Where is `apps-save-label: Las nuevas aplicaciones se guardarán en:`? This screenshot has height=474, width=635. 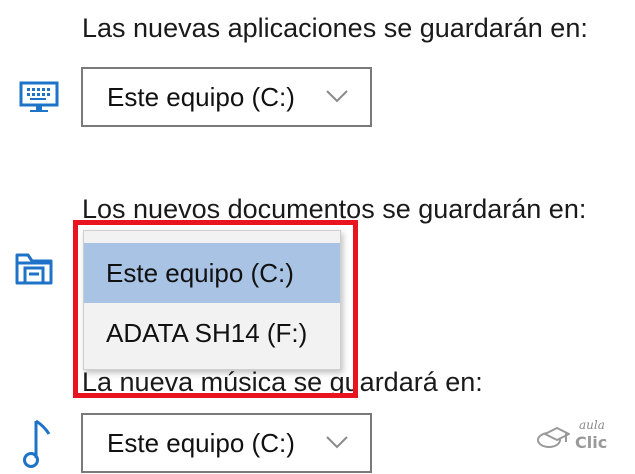 apps-save-label: Las nuevas aplicaciones se guardarán en: is located at coordinates (335, 28).